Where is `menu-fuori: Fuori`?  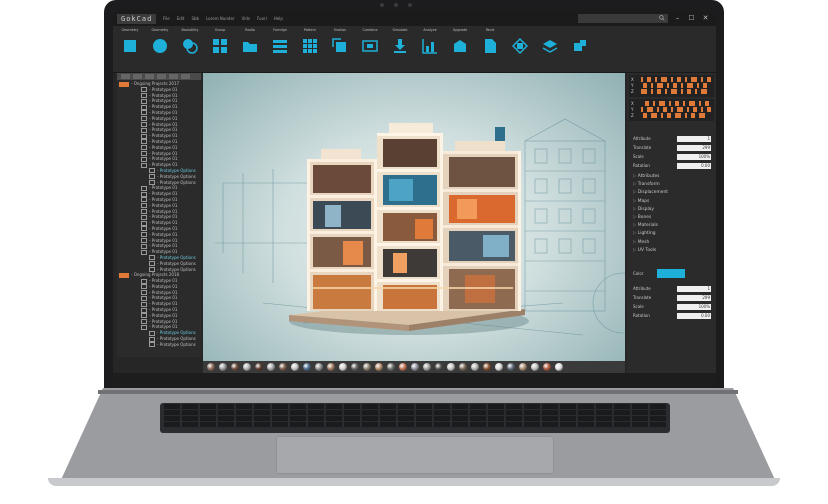
menu-fuori: Fuori is located at coordinates (262, 19).